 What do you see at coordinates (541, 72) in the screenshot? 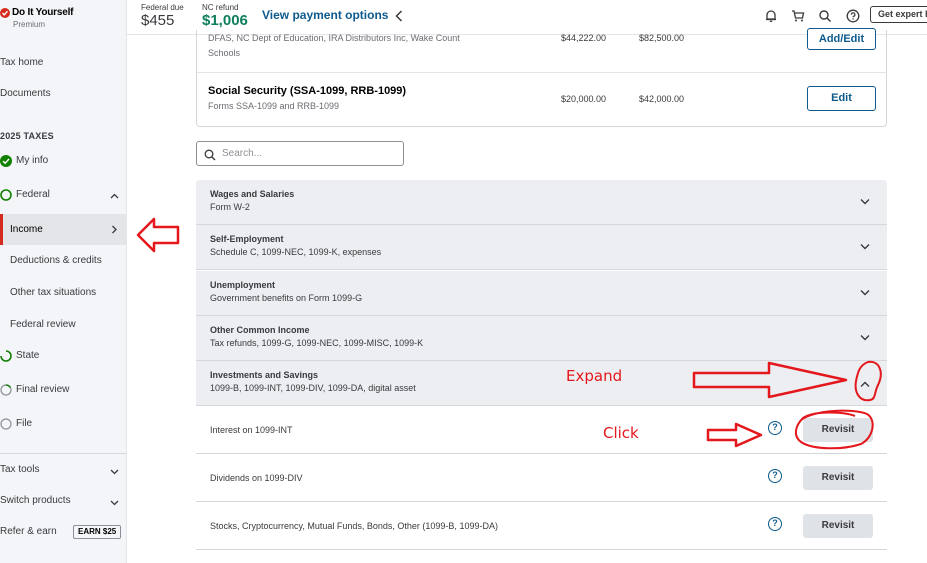
I see `row-divider` at bounding box center [541, 72].